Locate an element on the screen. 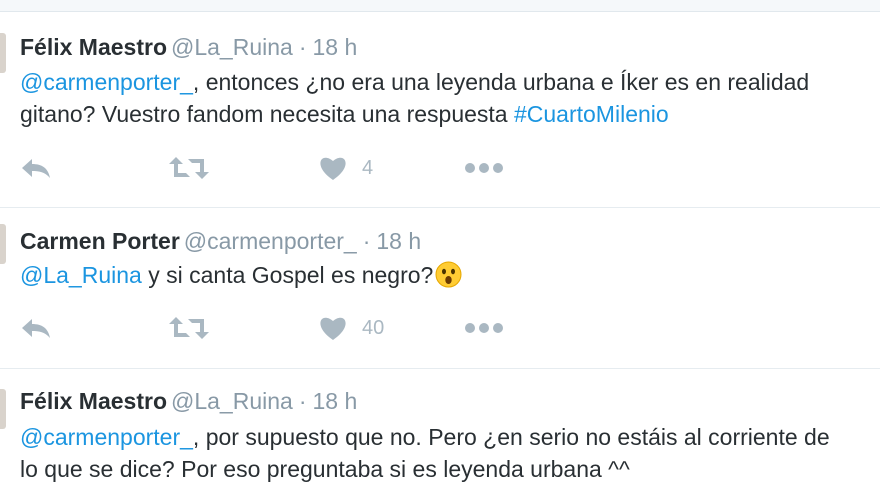 This screenshot has width=880, height=495. hashtag-link: #CuartoMilenio is located at coordinates (591, 114).